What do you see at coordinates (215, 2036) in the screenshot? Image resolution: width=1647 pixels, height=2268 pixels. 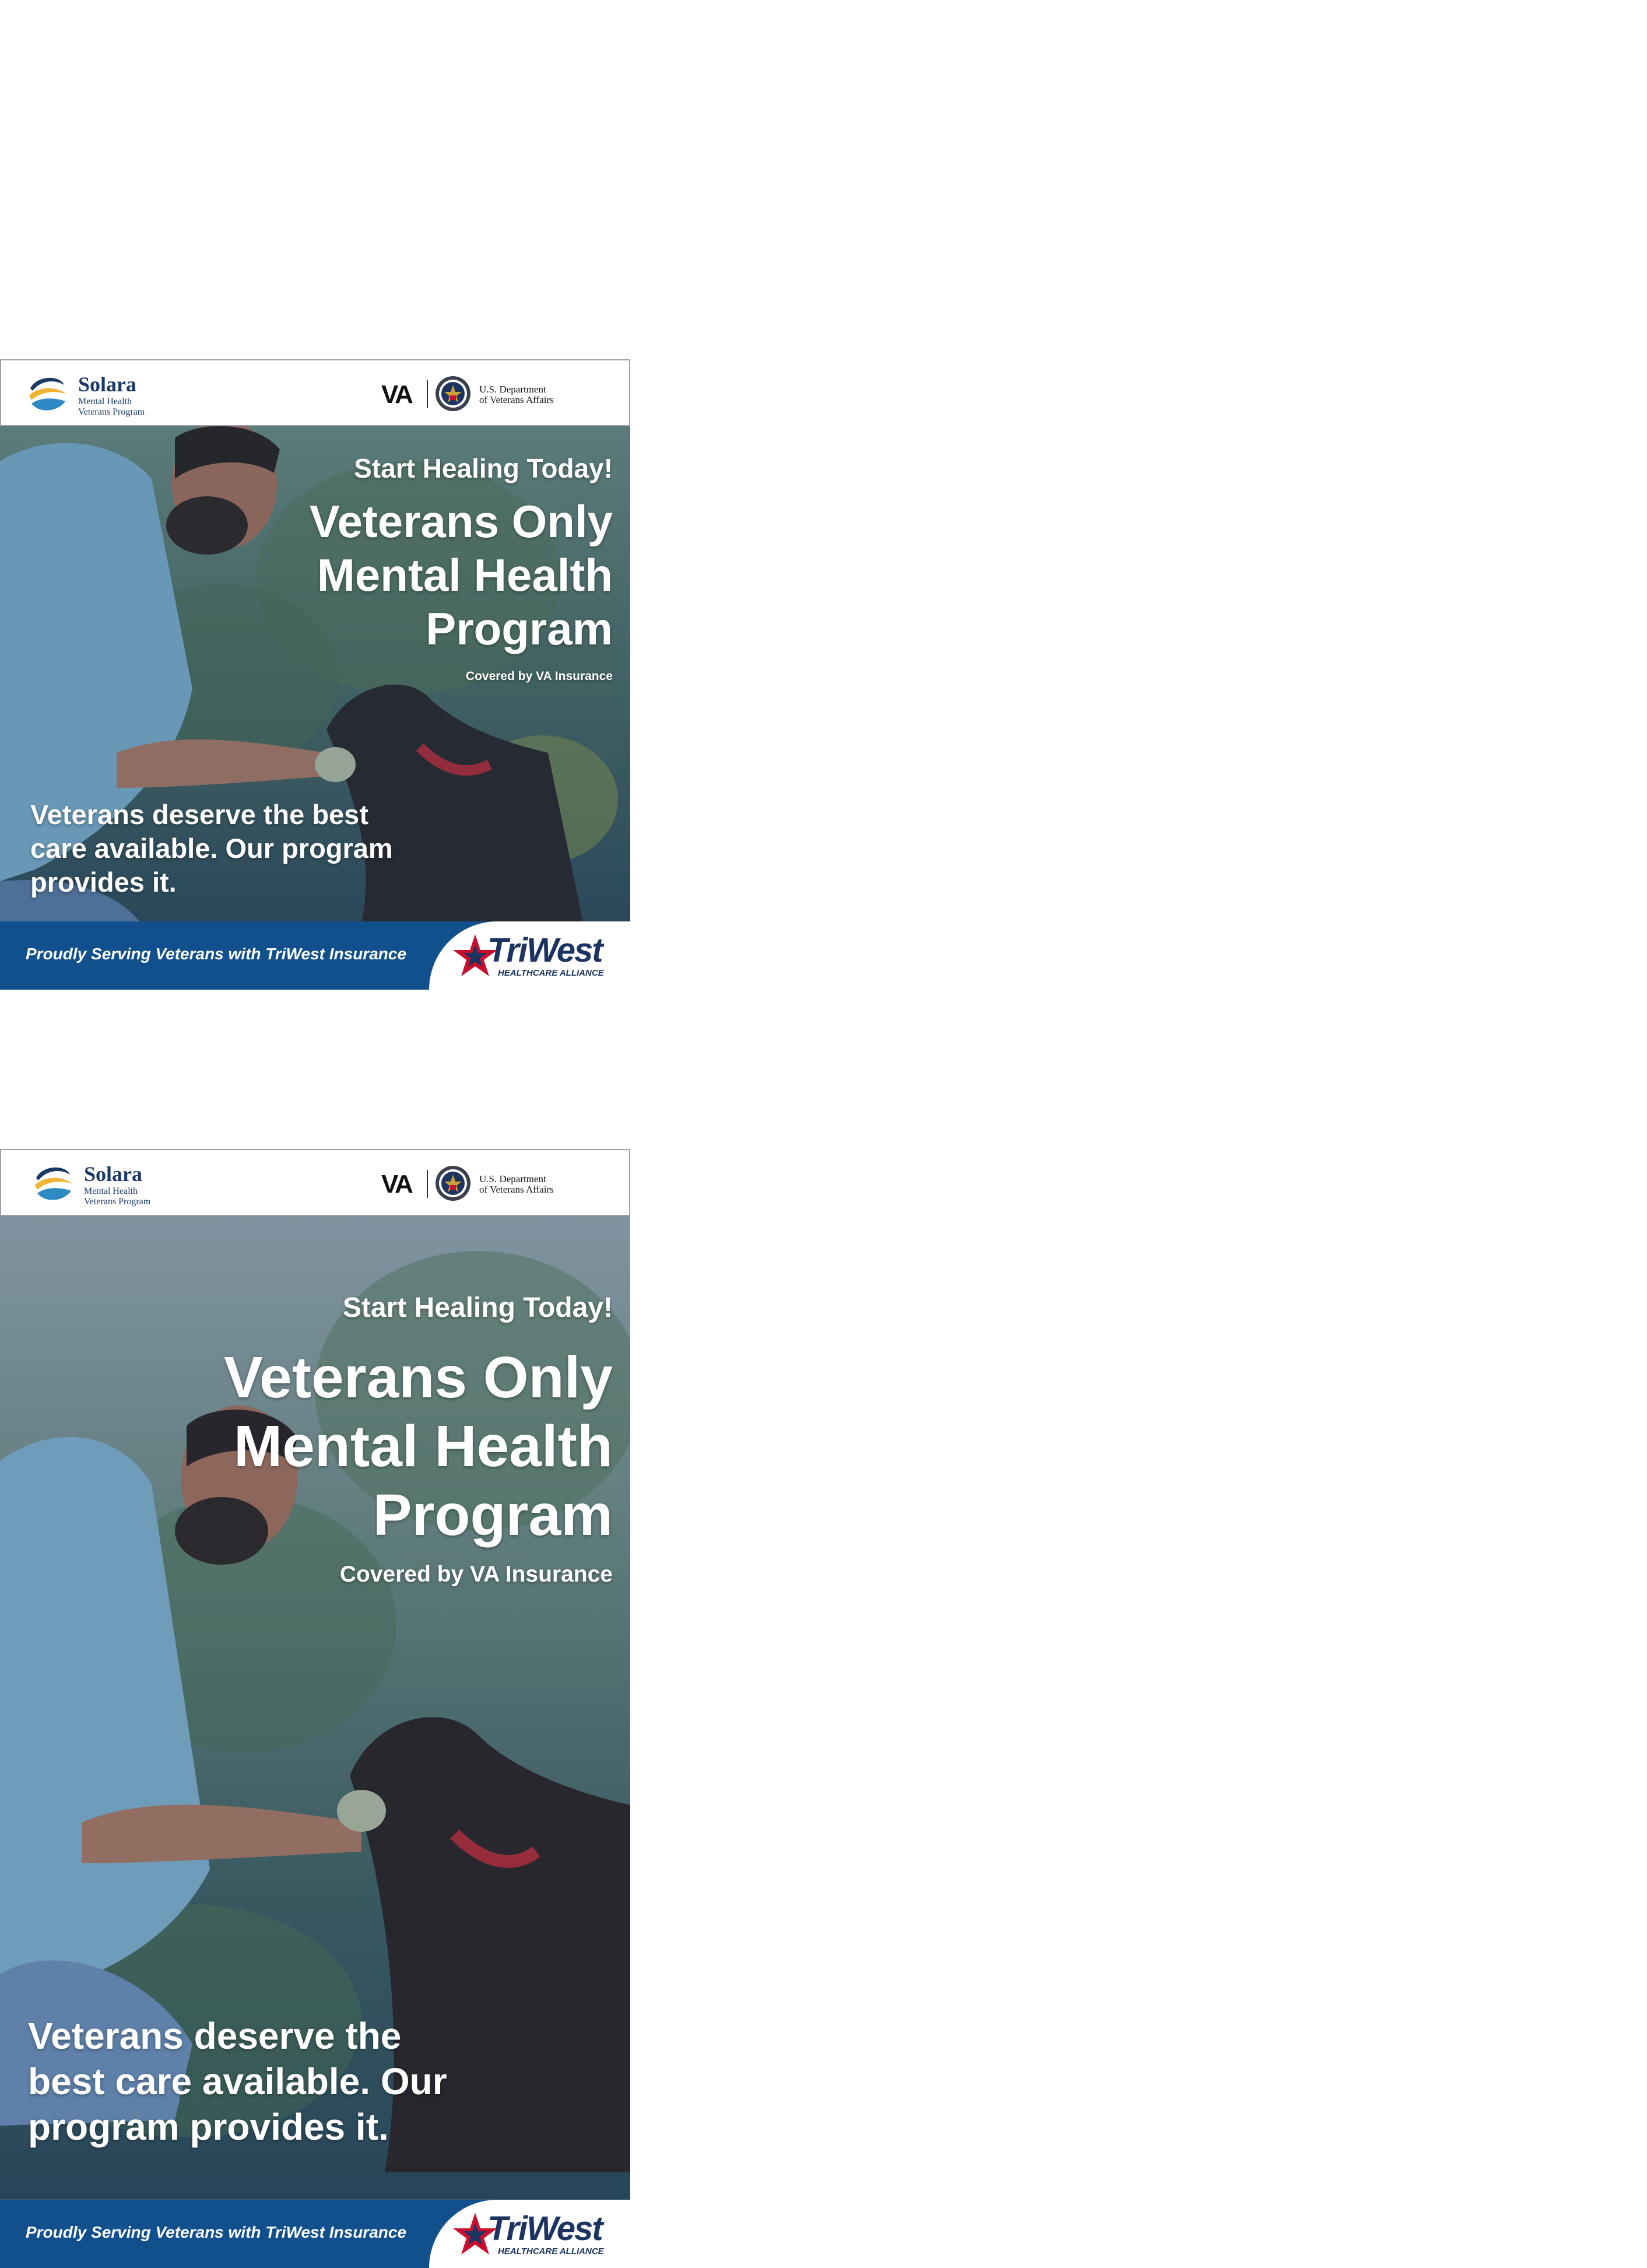 I see `body-line-1: Veterans deserve the` at bounding box center [215, 2036].